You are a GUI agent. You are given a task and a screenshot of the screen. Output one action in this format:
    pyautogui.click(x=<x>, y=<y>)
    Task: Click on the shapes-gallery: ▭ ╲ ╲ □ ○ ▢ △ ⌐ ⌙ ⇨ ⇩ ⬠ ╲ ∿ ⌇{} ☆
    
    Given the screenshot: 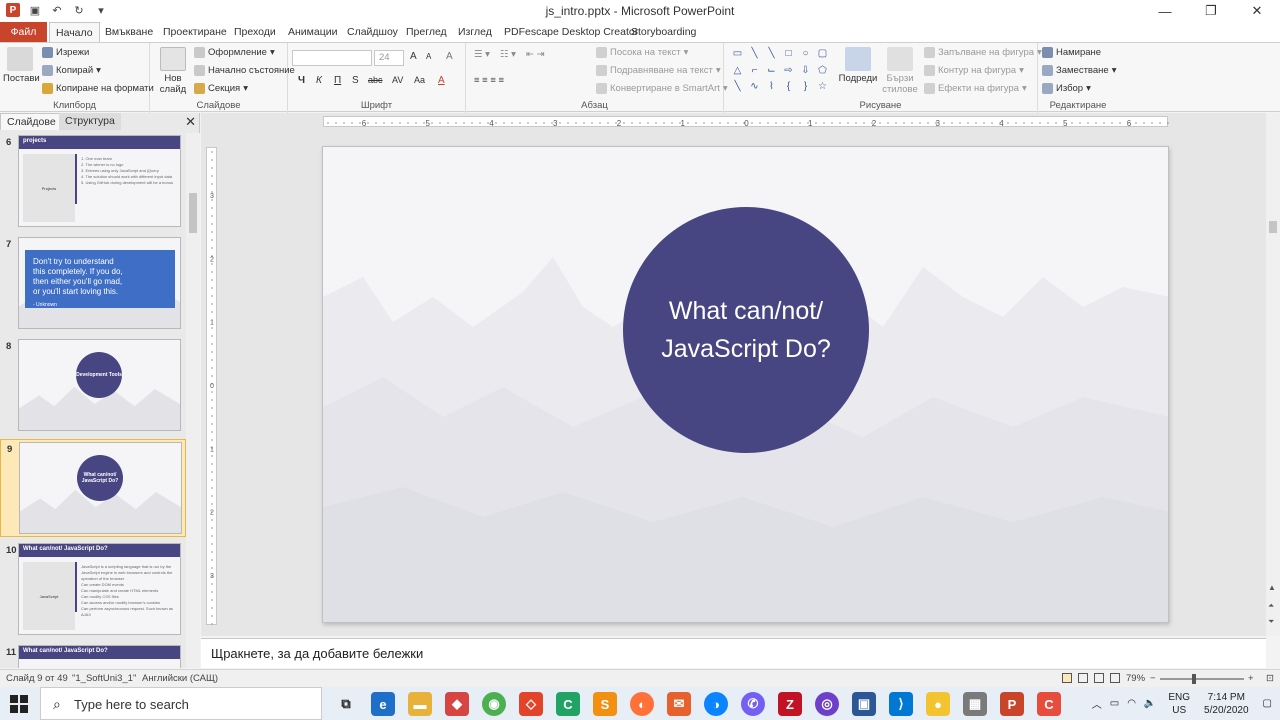 What is the action you would take?
    pyautogui.click(x=780, y=71)
    